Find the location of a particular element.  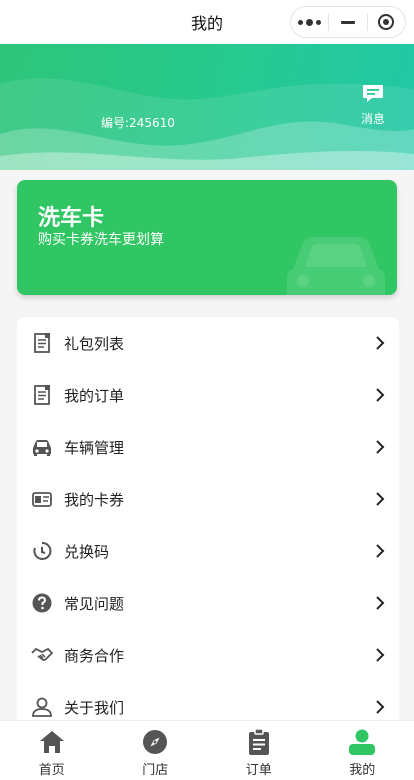

wave-decoration is located at coordinates (207, 124).